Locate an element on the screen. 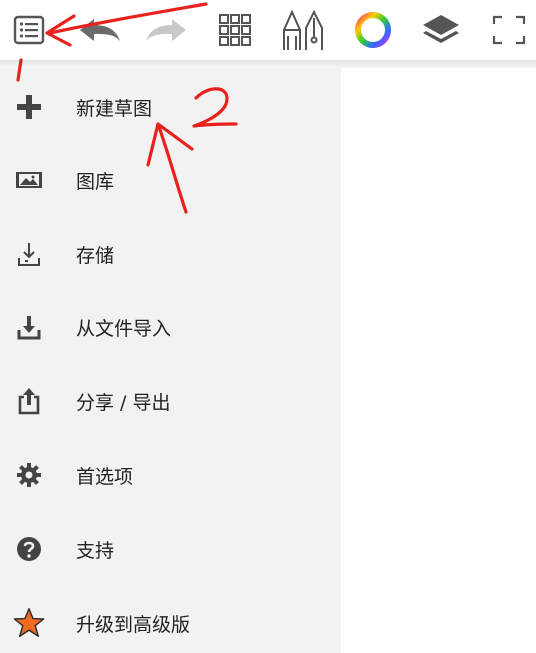 The height and width of the screenshot is (653, 536). menu-item-share-export: 分享 / 导出 is located at coordinates (170, 401).